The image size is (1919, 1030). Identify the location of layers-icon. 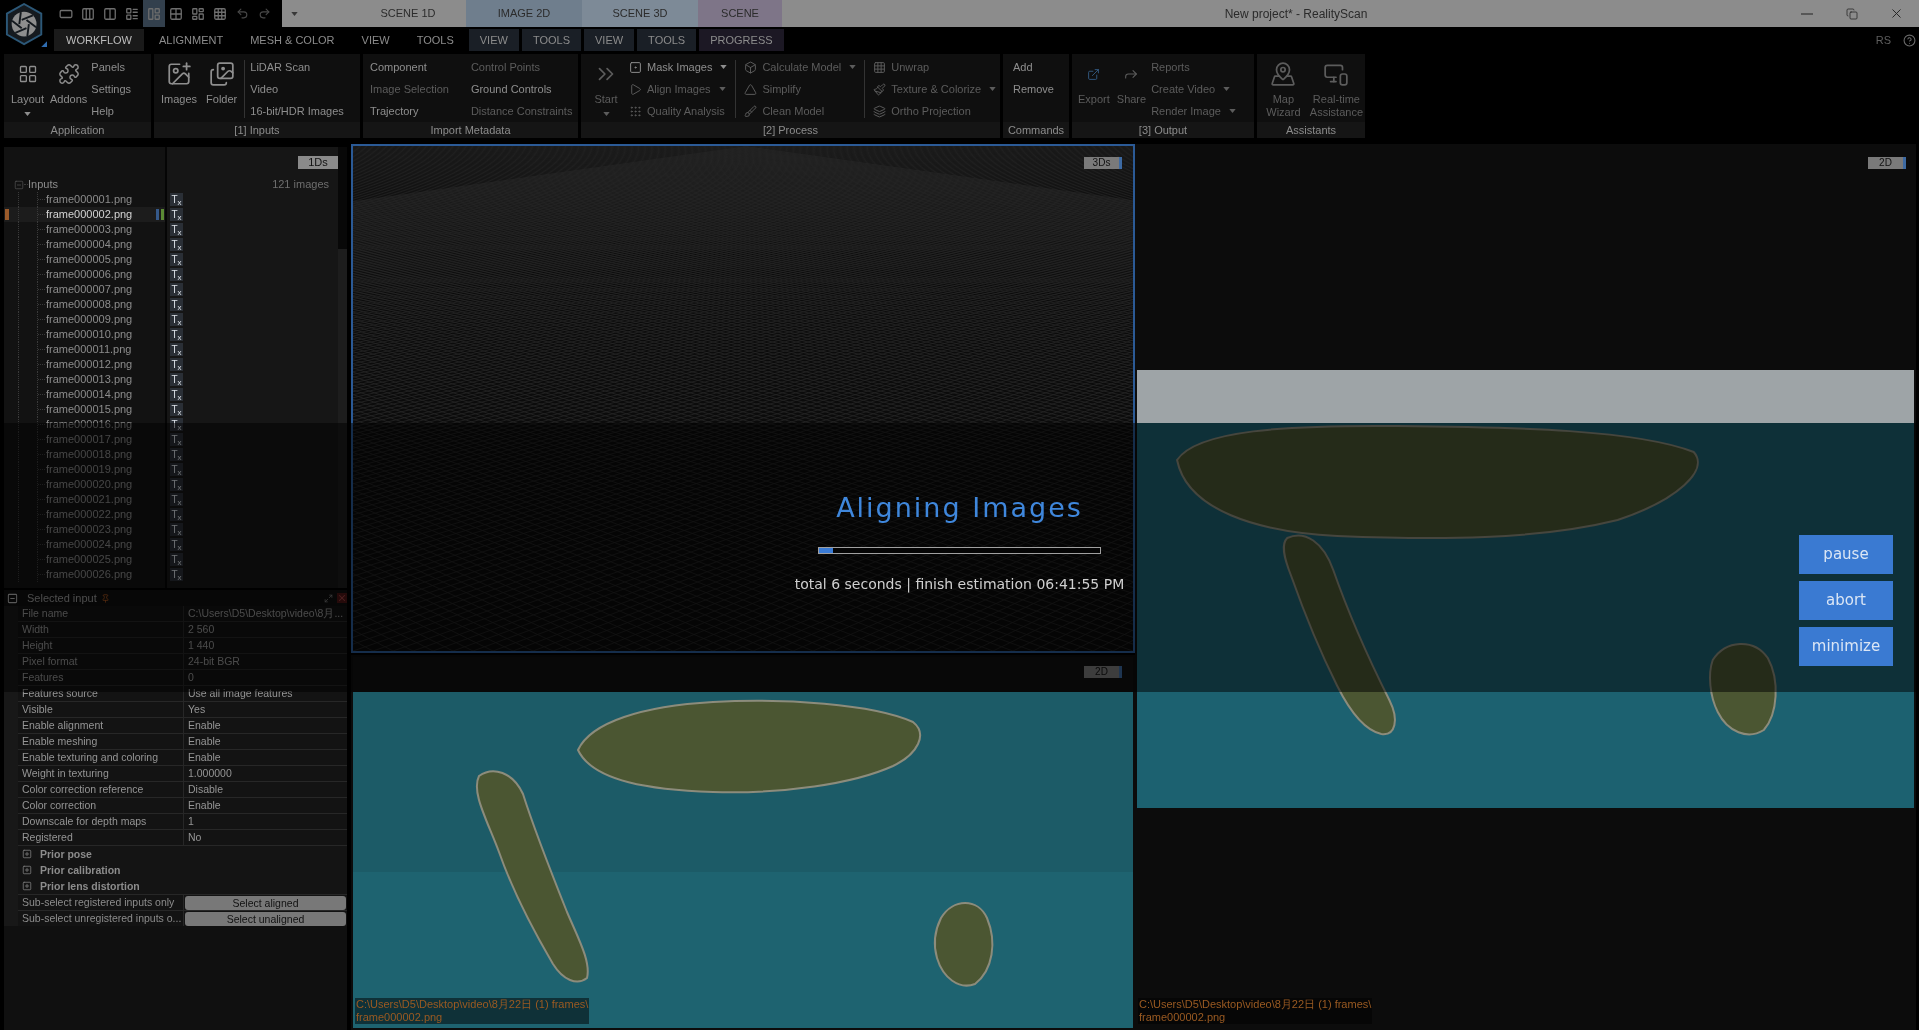
(880, 111).